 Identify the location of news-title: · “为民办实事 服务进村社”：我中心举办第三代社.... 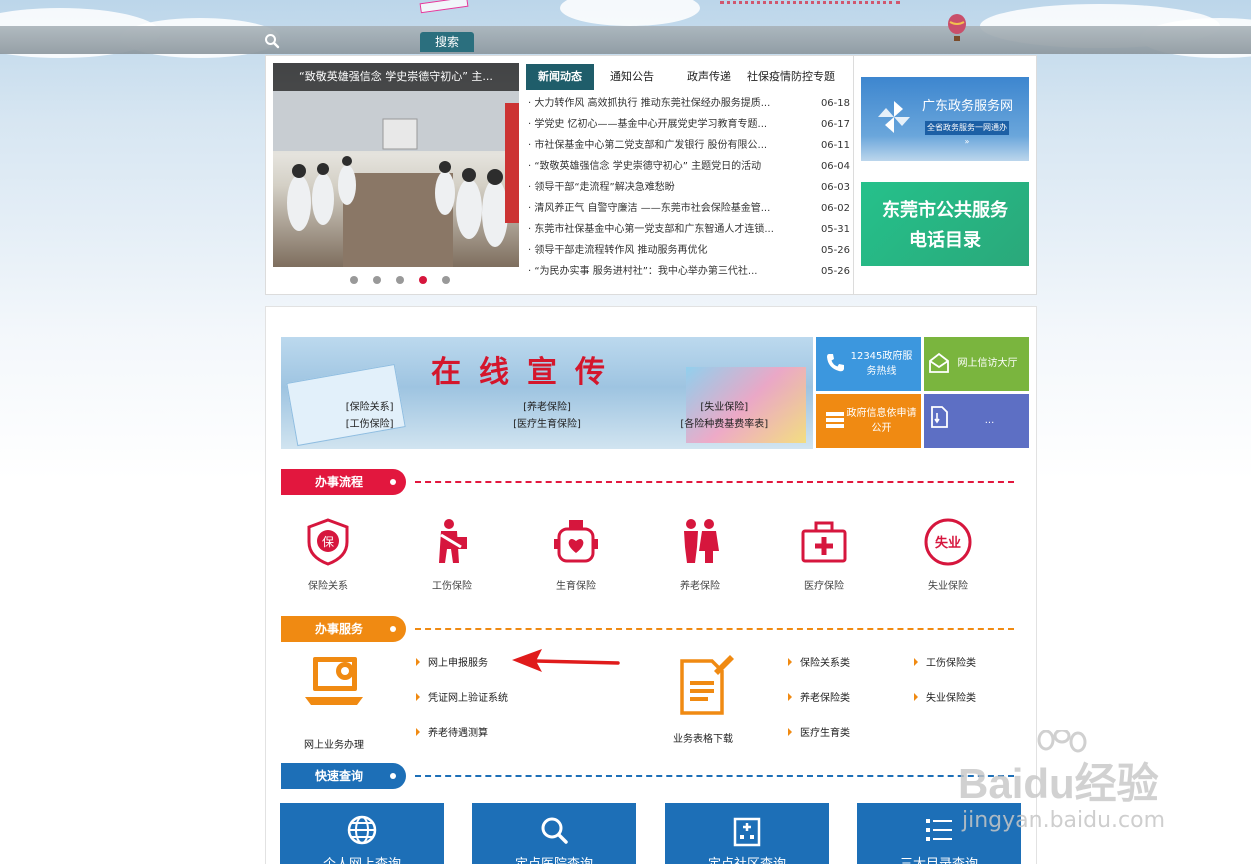
(658, 271).